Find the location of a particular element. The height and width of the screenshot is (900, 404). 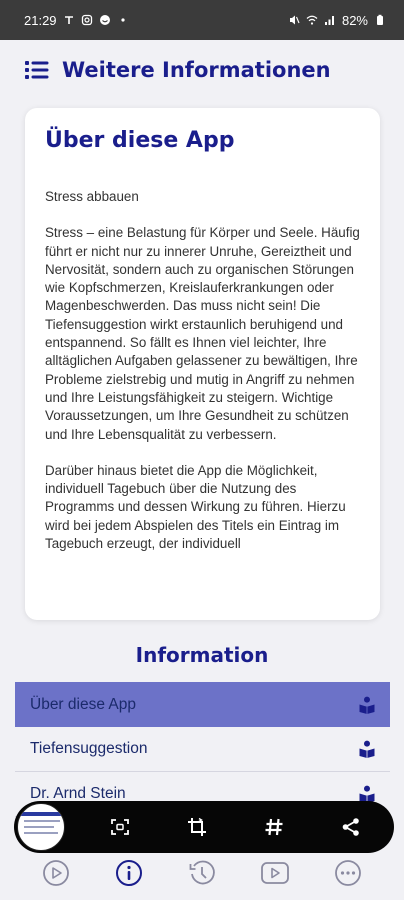

menu-list-icon is located at coordinates (37, 70).